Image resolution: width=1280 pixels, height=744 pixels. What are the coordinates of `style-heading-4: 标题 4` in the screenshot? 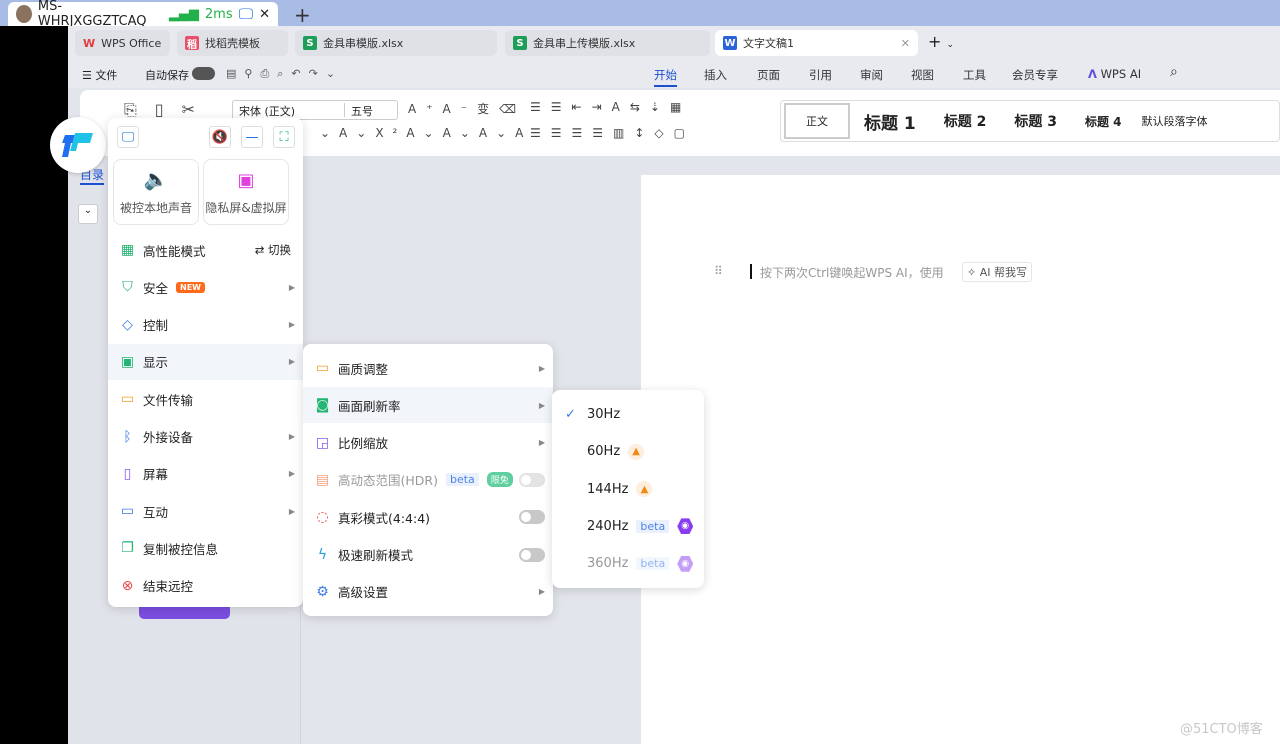 It's located at (1103, 121).